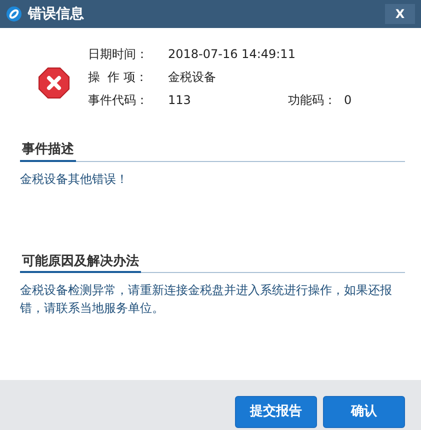 This screenshot has width=421, height=430. Describe the element at coordinates (276, 412) in the screenshot. I see `dialog-button: 提交报告` at that location.